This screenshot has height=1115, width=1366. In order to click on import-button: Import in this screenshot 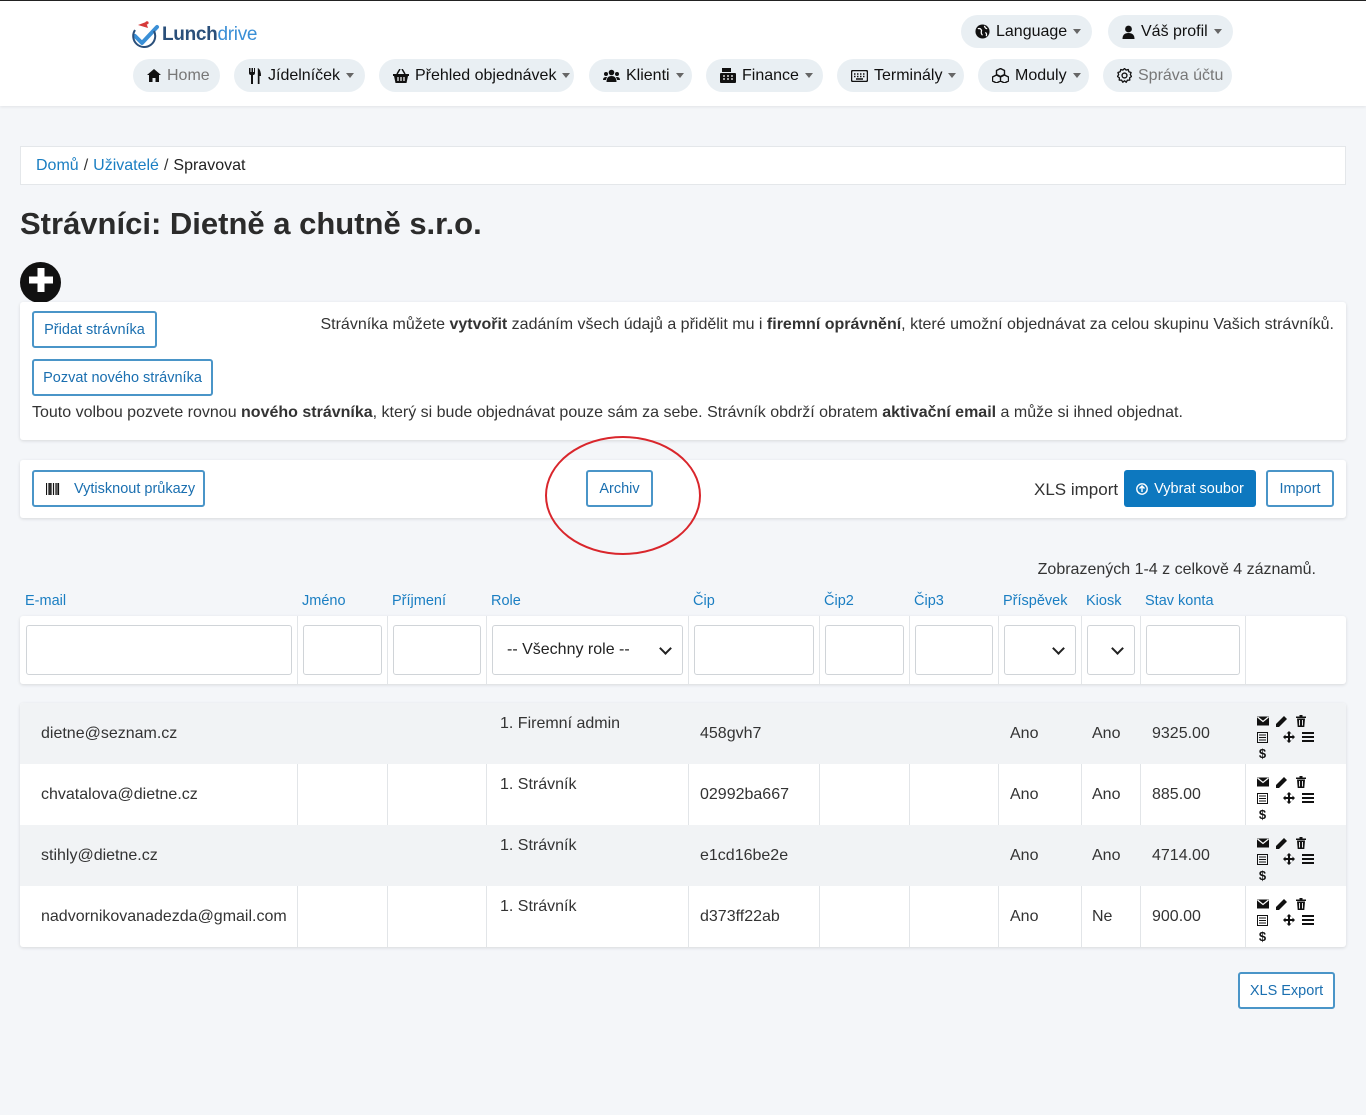, I will do `click(1300, 488)`.